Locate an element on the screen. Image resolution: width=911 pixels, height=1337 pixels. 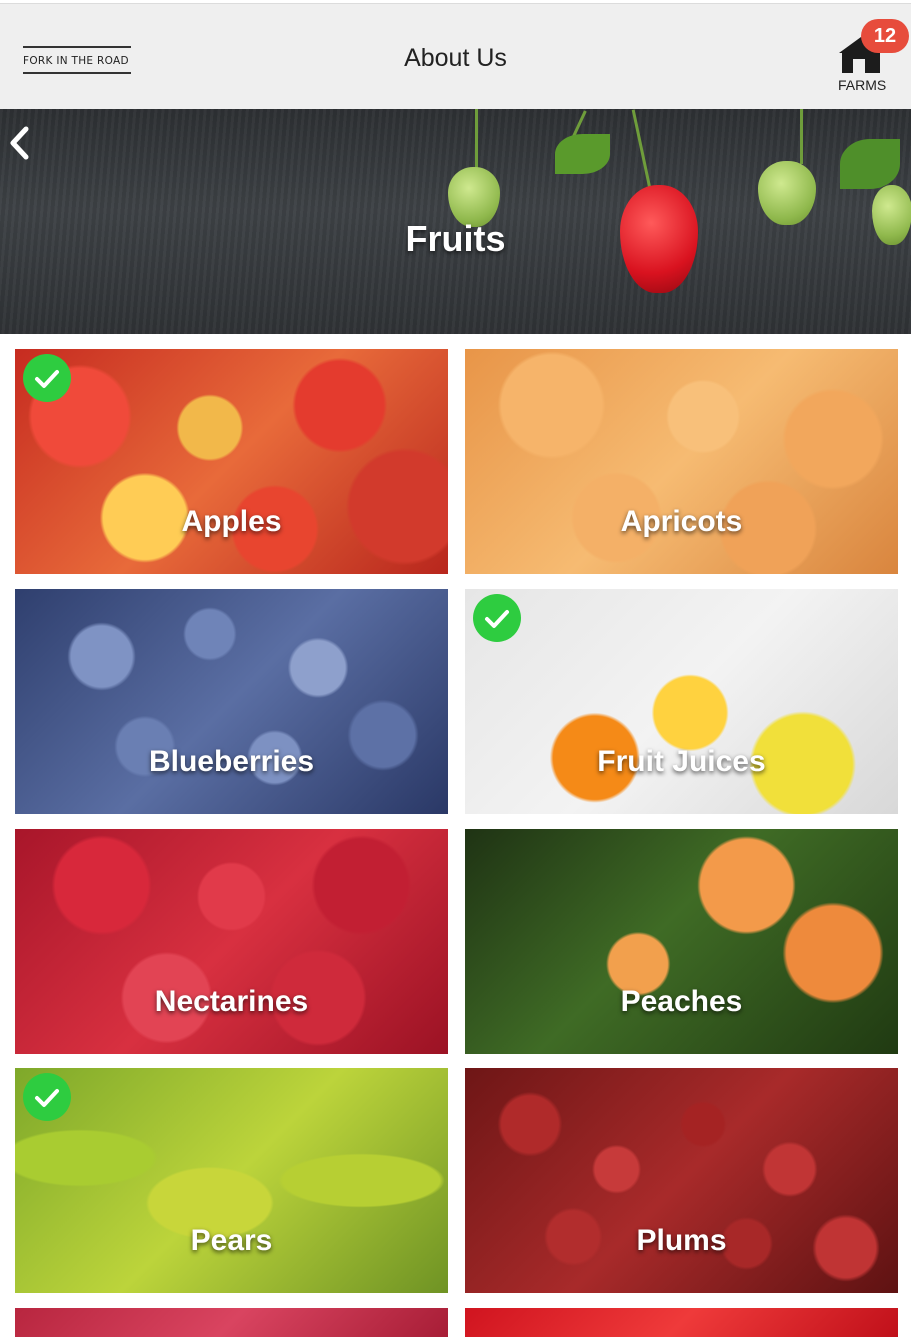
category-label: Peaches is located at coordinates (681, 1001).